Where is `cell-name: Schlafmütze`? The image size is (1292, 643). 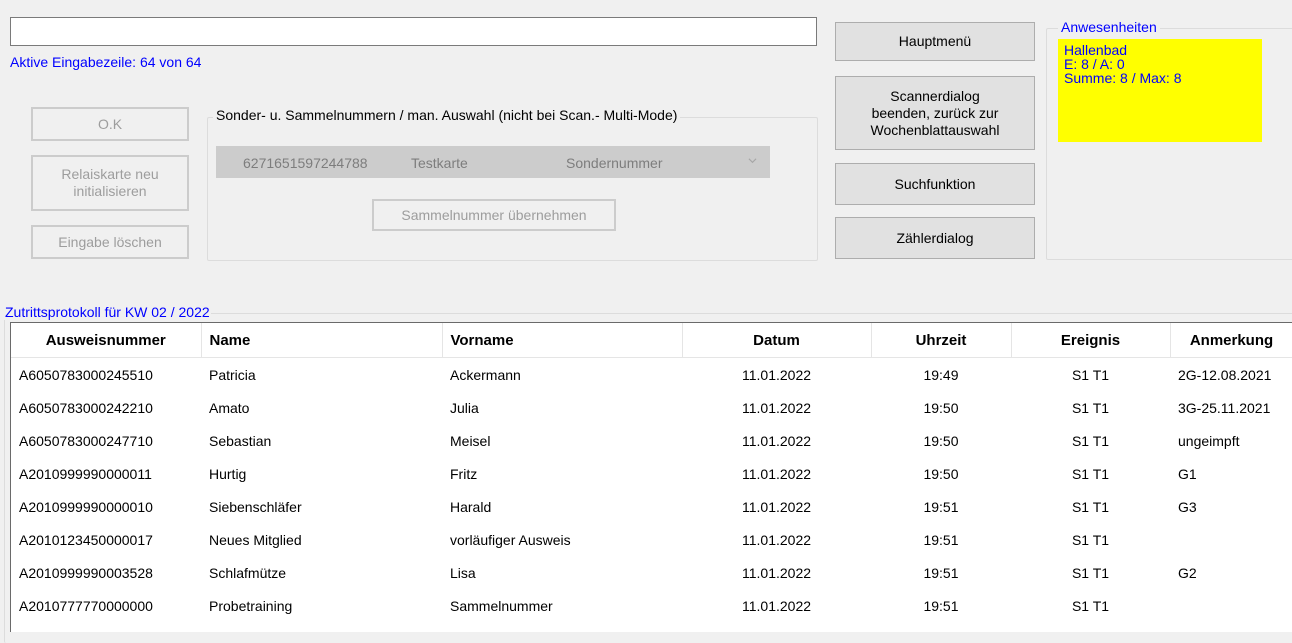
cell-name: Schlafmütze is located at coordinates (248, 572).